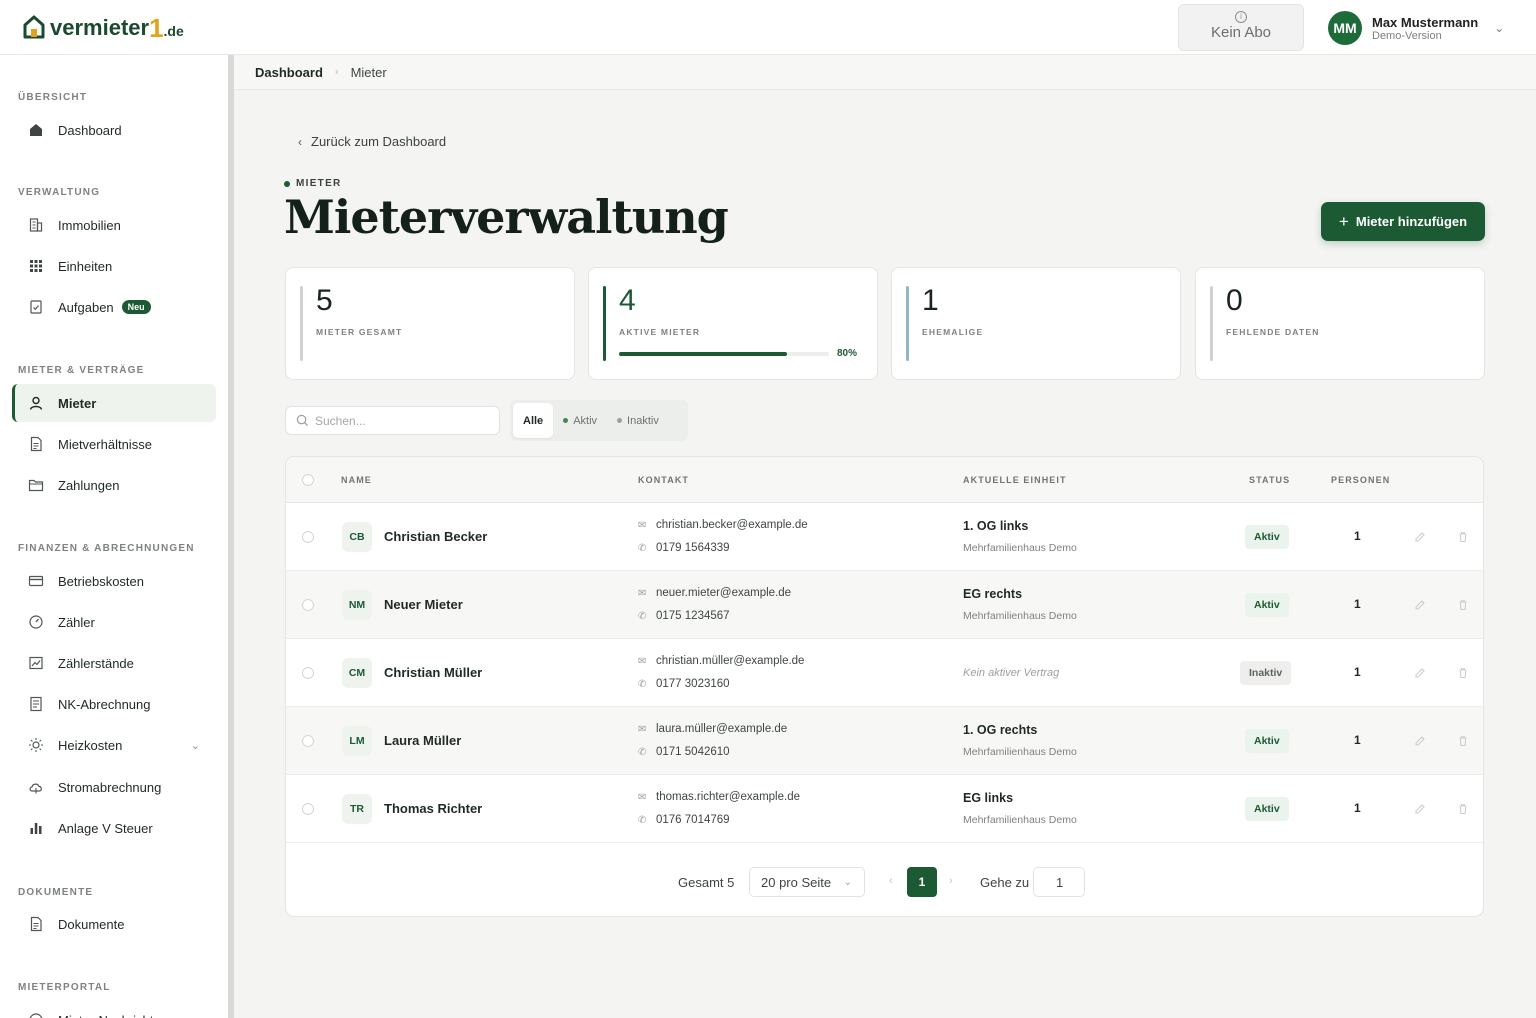  I want to click on sidebar-item-zahlungen: Zahlungen, so click(114, 485).